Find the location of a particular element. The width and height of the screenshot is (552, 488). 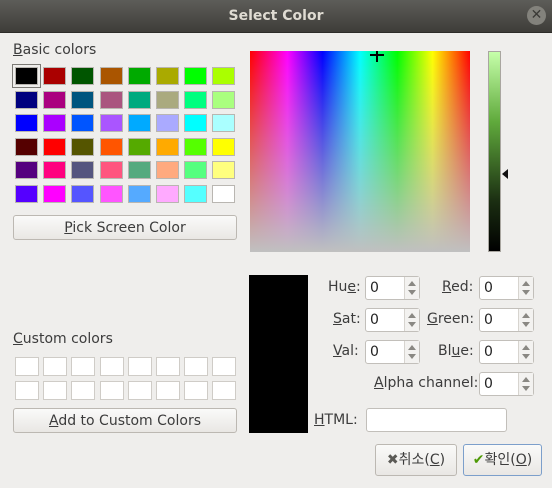

pick-screen-color-button: Pick Screen Color is located at coordinates (125, 227).